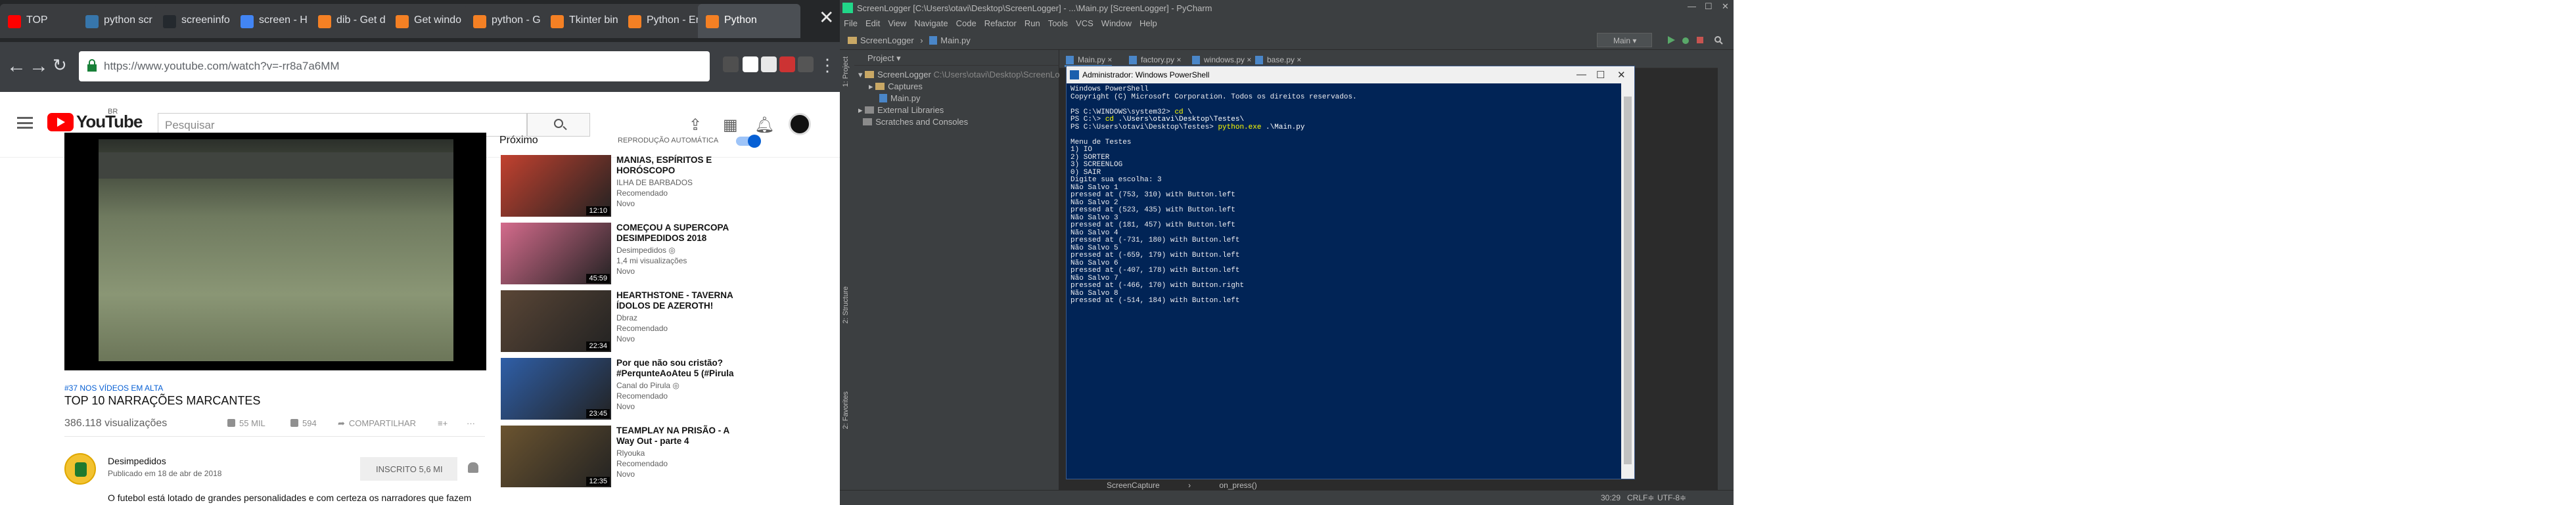 Image resolution: width=2576 pixels, height=505 pixels. What do you see at coordinates (957, 58) in the screenshot?
I see `project-panel-header: Project ▾` at bounding box center [957, 58].